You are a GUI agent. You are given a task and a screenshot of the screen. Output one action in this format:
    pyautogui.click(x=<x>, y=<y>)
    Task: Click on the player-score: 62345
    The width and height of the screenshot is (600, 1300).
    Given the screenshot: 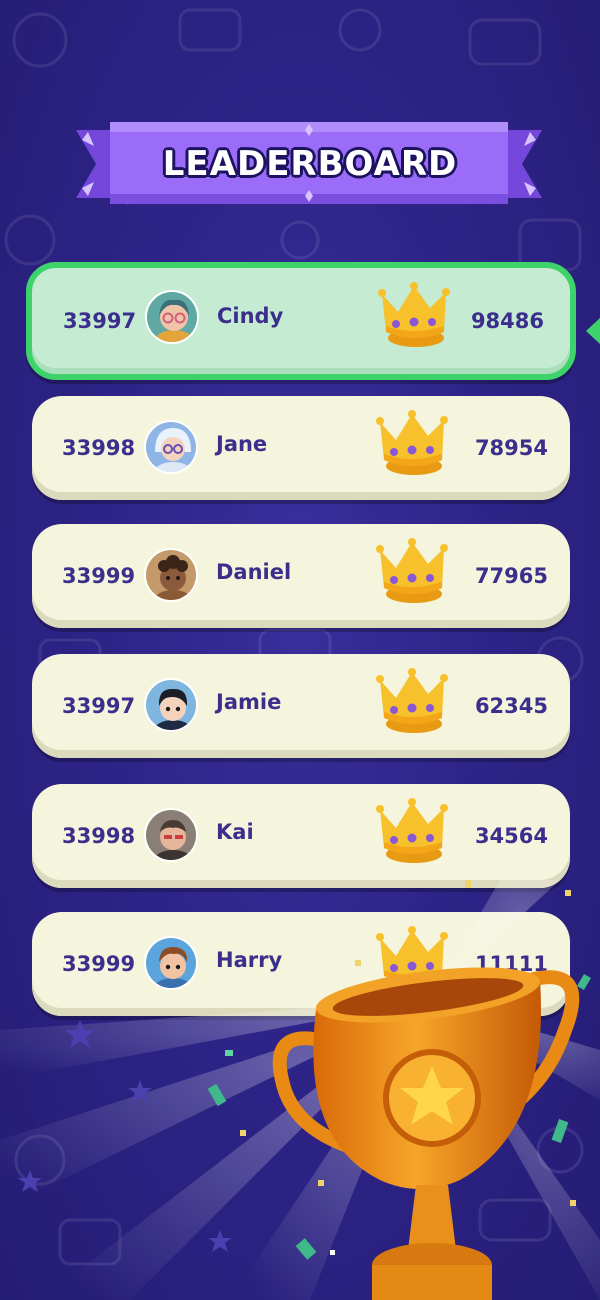 What is the action you would take?
    pyautogui.click(x=511, y=706)
    